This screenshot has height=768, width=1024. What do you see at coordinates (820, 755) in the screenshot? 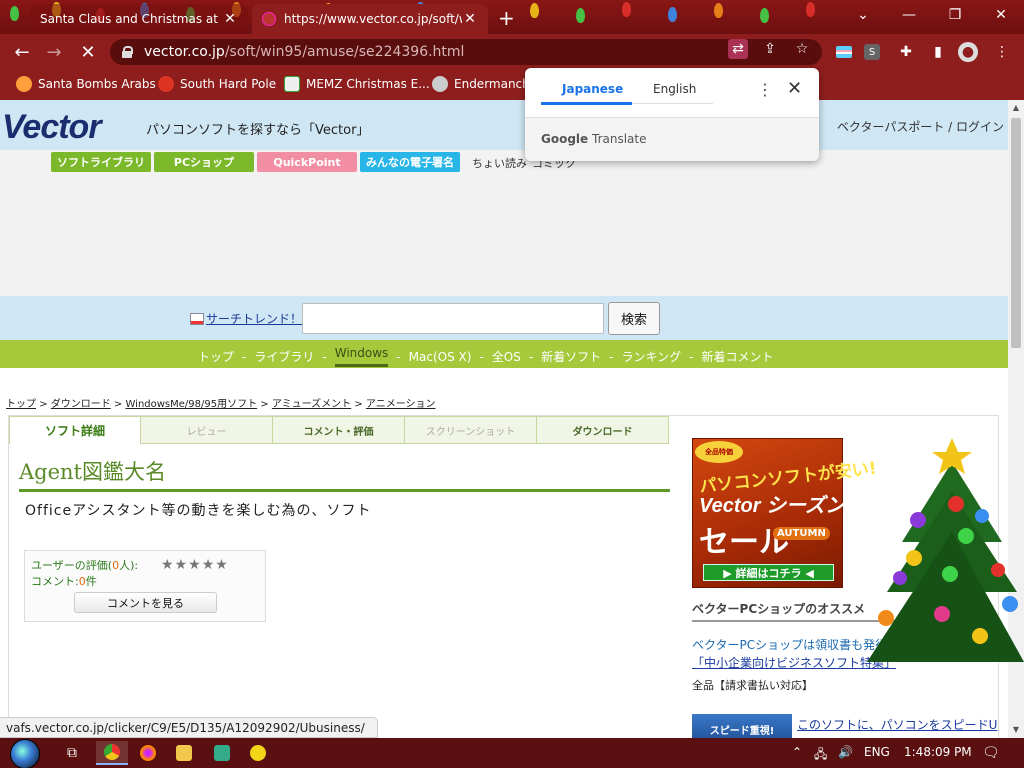
I see `network-icon: 🖧` at bounding box center [820, 755].